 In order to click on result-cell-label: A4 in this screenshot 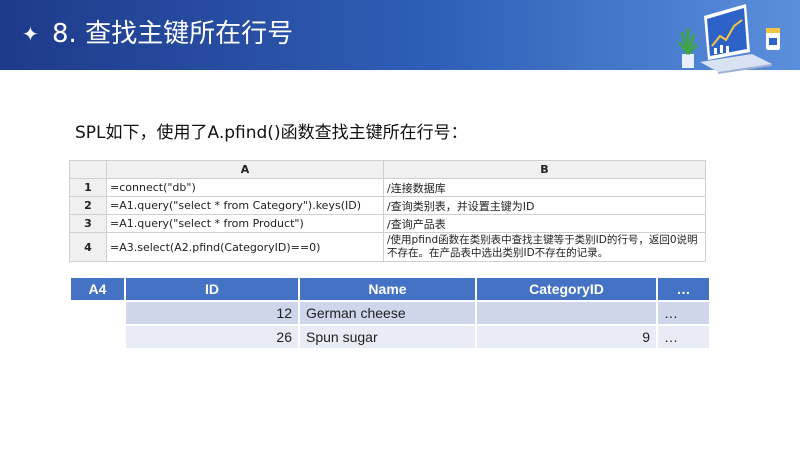, I will do `click(97, 289)`.